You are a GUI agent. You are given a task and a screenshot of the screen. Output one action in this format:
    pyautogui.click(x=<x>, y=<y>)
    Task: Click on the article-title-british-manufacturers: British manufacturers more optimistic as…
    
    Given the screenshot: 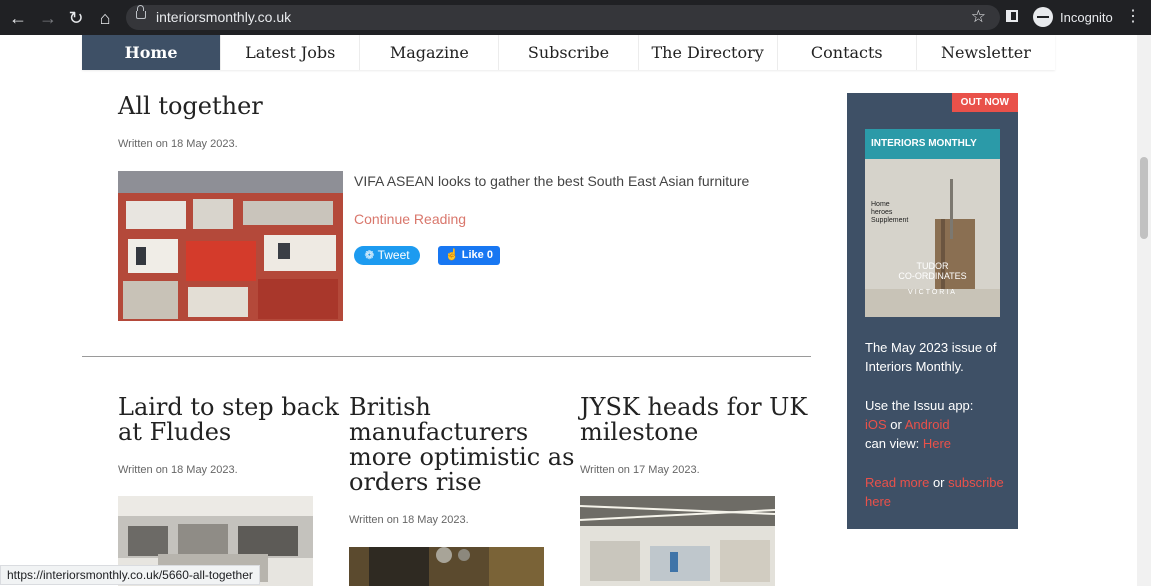 What is the action you would take?
    pyautogui.click(x=461, y=445)
    